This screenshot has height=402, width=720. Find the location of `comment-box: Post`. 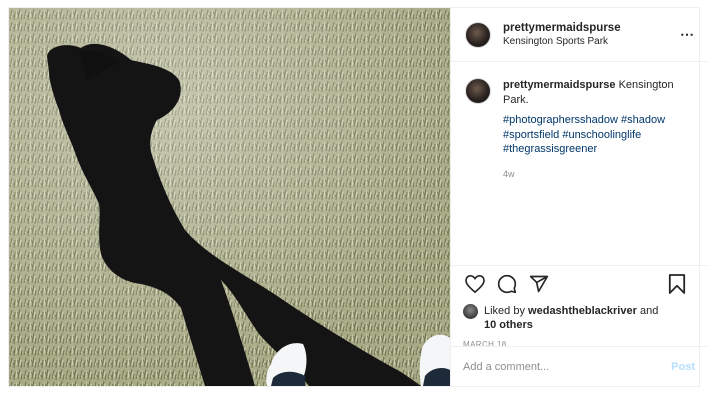

comment-box: Post is located at coordinates (579, 366).